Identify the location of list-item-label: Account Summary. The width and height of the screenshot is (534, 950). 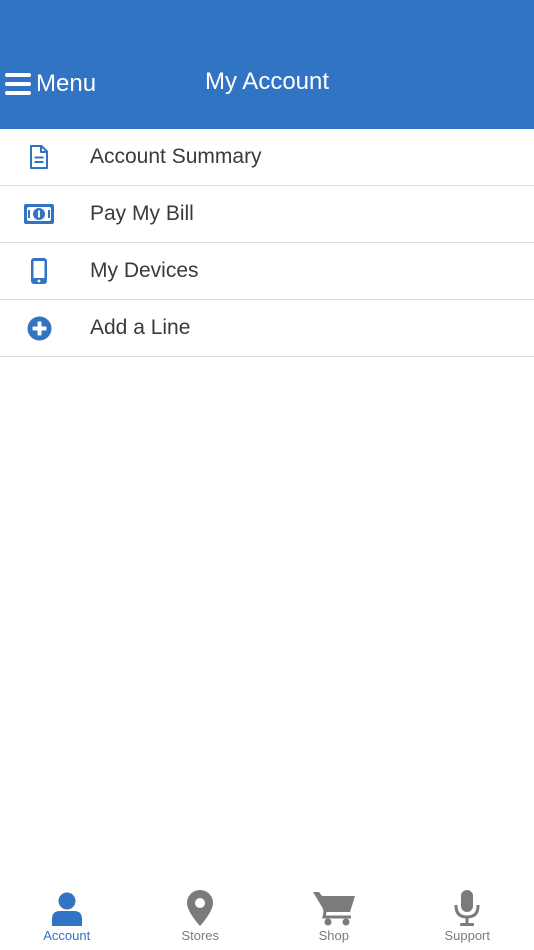
(176, 156).